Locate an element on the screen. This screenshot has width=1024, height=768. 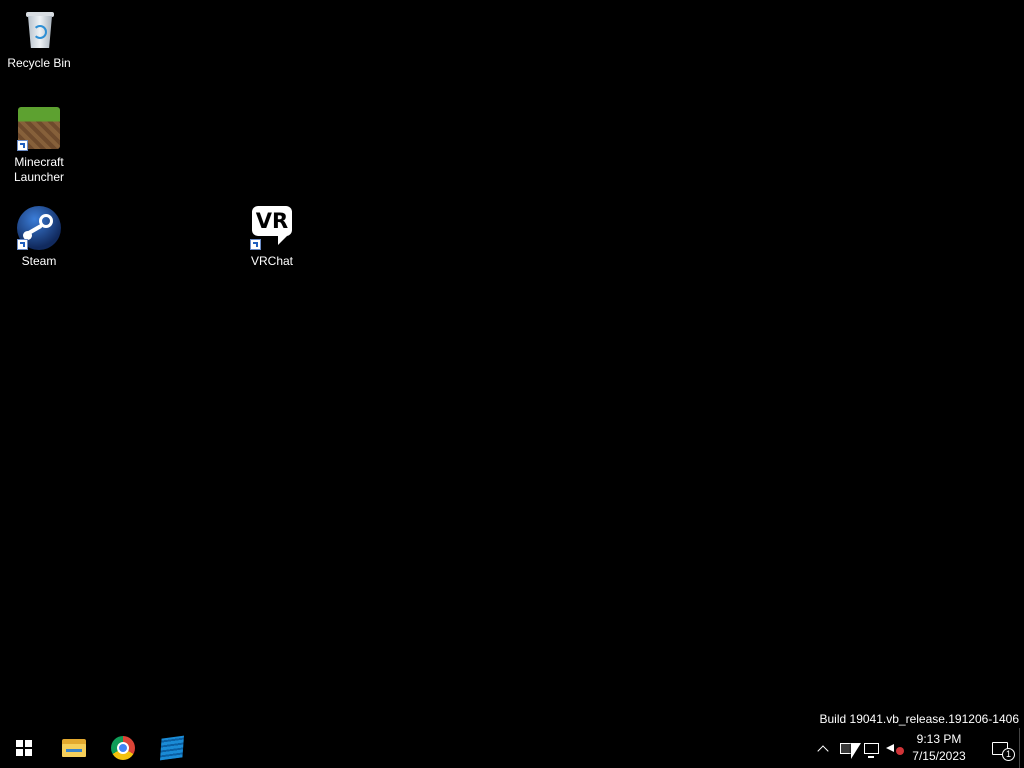
vrchat-icon: VR is located at coordinates (272, 228).